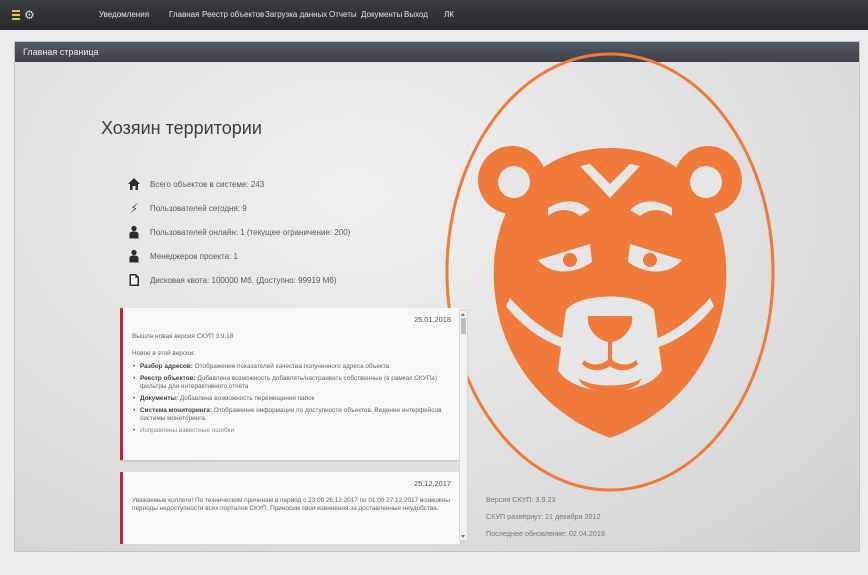  Describe the element at coordinates (29, 15) in the screenshot. I see `gear-icon: ⚙` at that location.